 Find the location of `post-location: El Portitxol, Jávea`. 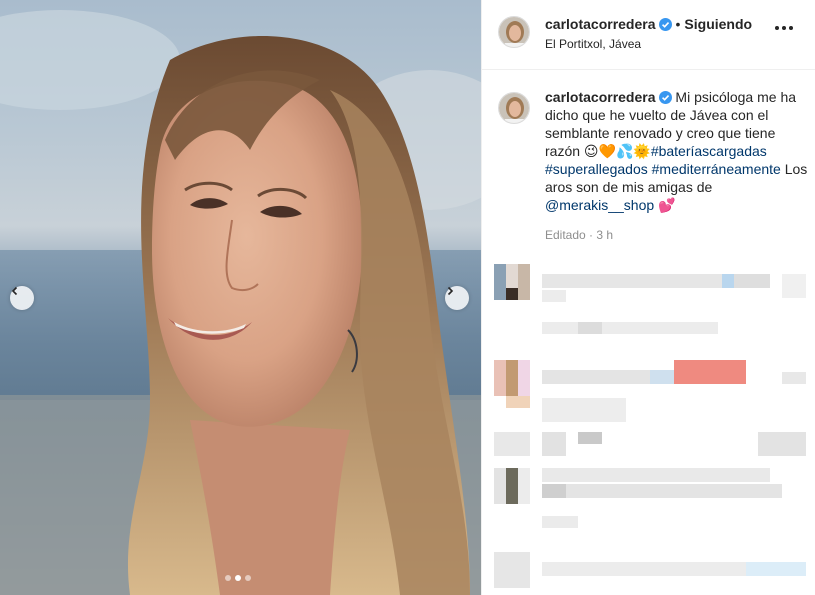

post-location: El Portitxol, Jávea is located at coordinates (593, 44).